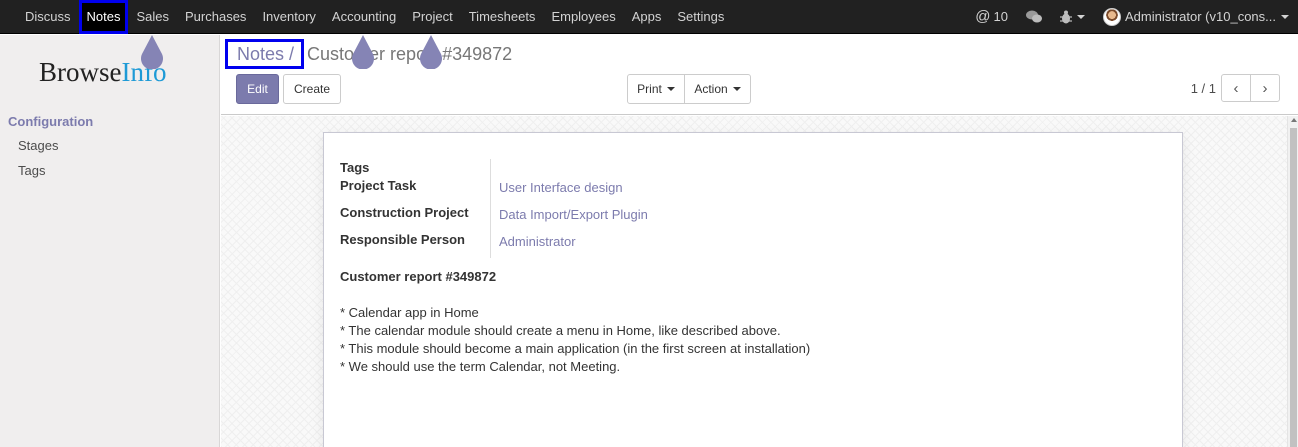  I want to click on print-button: Print, so click(656, 89).